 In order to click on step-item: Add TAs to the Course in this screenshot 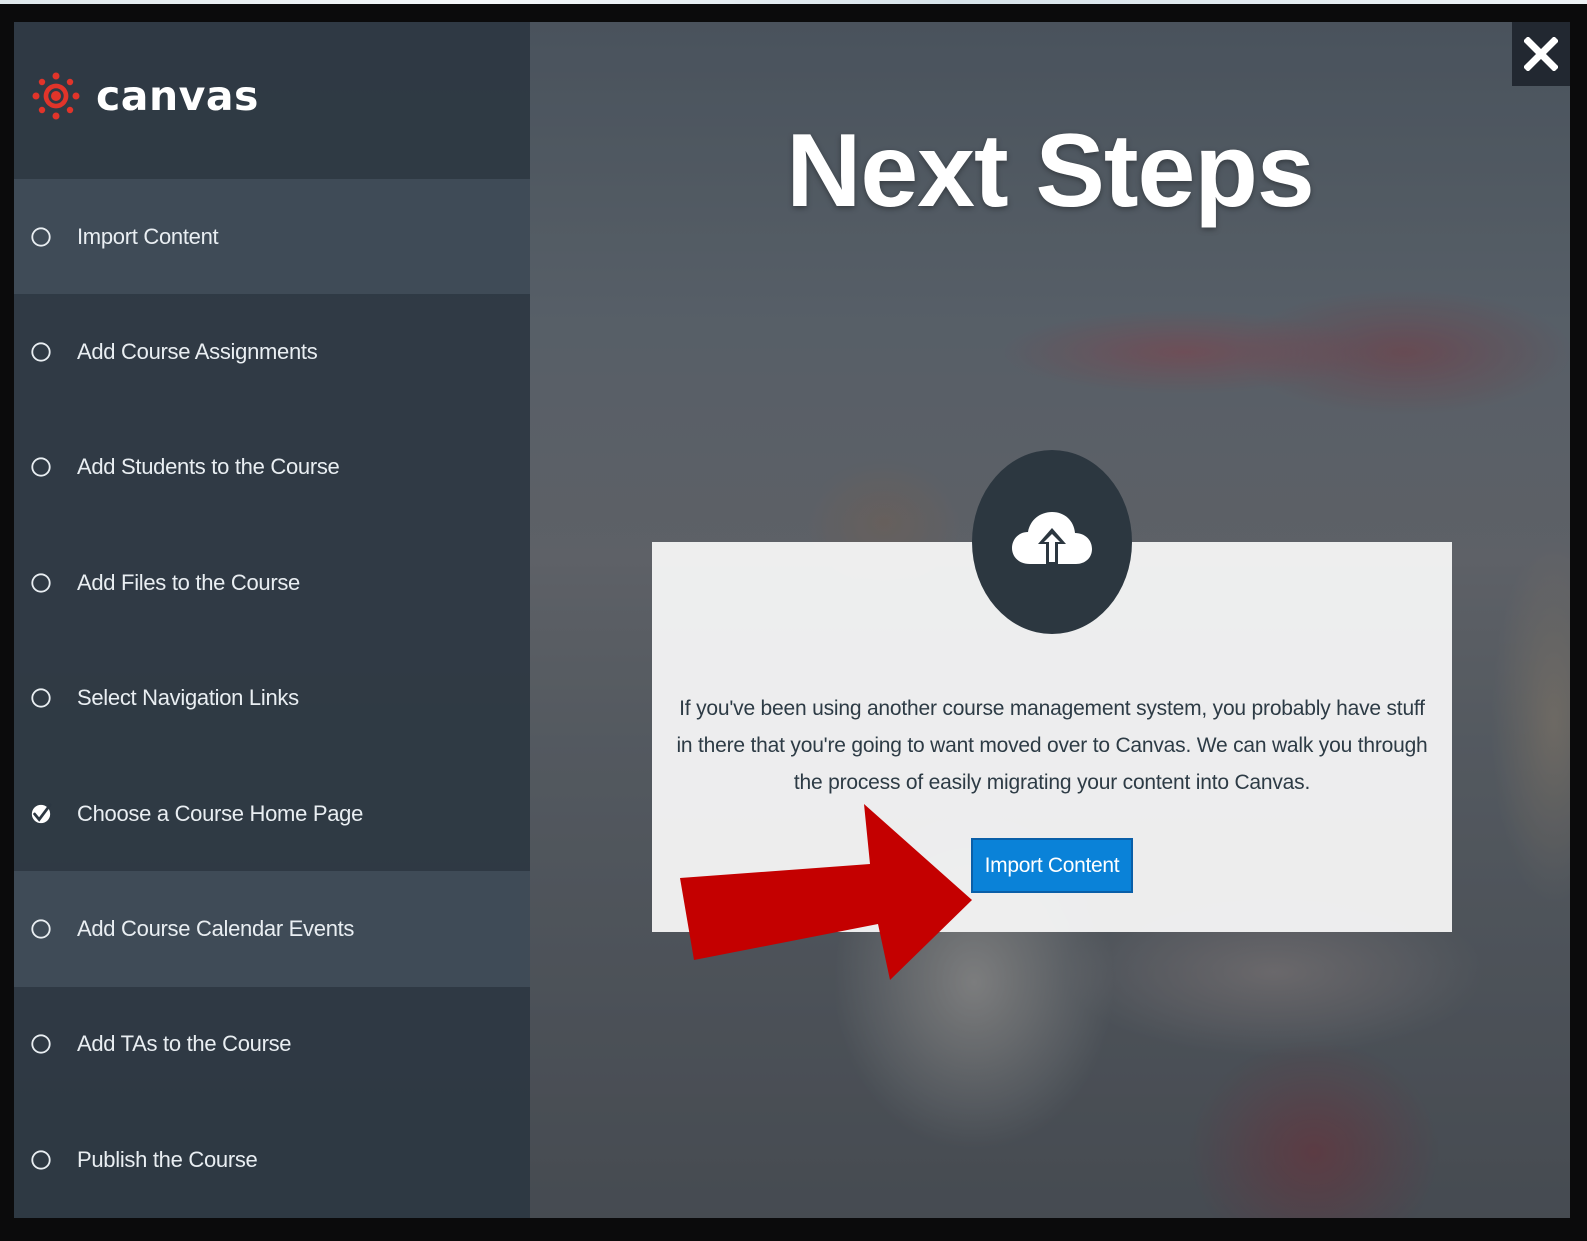, I will do `click(272, 1044)`.